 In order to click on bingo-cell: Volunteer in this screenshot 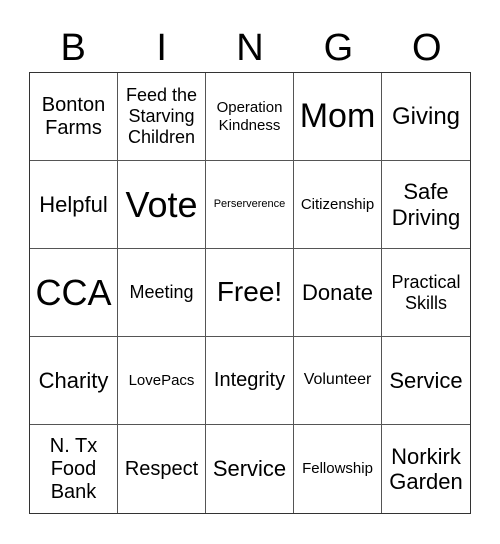, I will do `click(338, 381)`.